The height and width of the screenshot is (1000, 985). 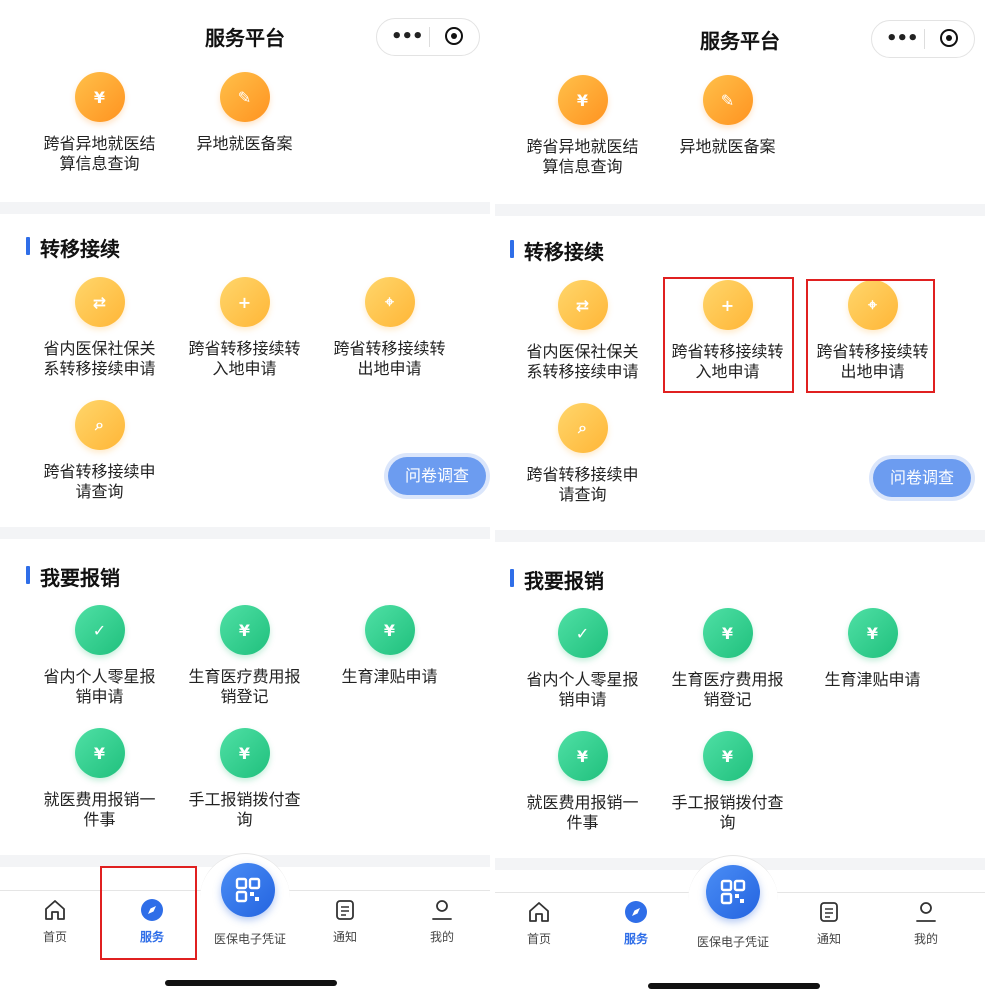 What do you see at coordinates (728, 335) in the screenshot?
I see `highlight-box-transfer-in` at bounding box center [728, 335].